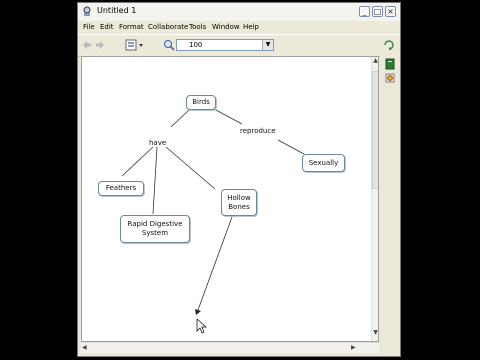 The width and height of the screenshot is (480, 360). I want to click on window-title: Untitled 1, so click(117, 10).